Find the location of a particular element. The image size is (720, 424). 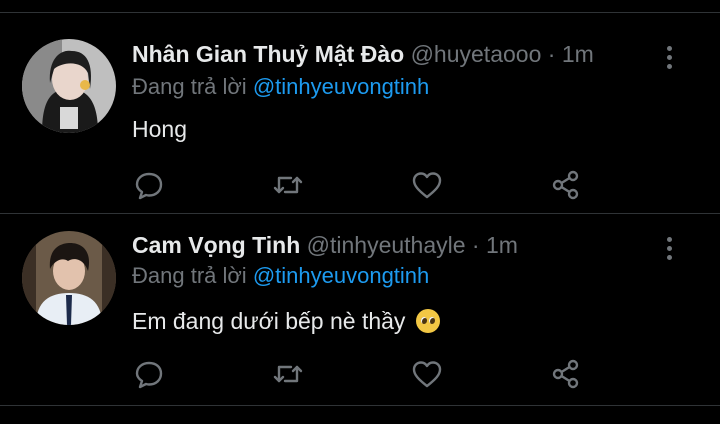

display-name: Cam Vọng Tinh is located at coordinates (216, 245).